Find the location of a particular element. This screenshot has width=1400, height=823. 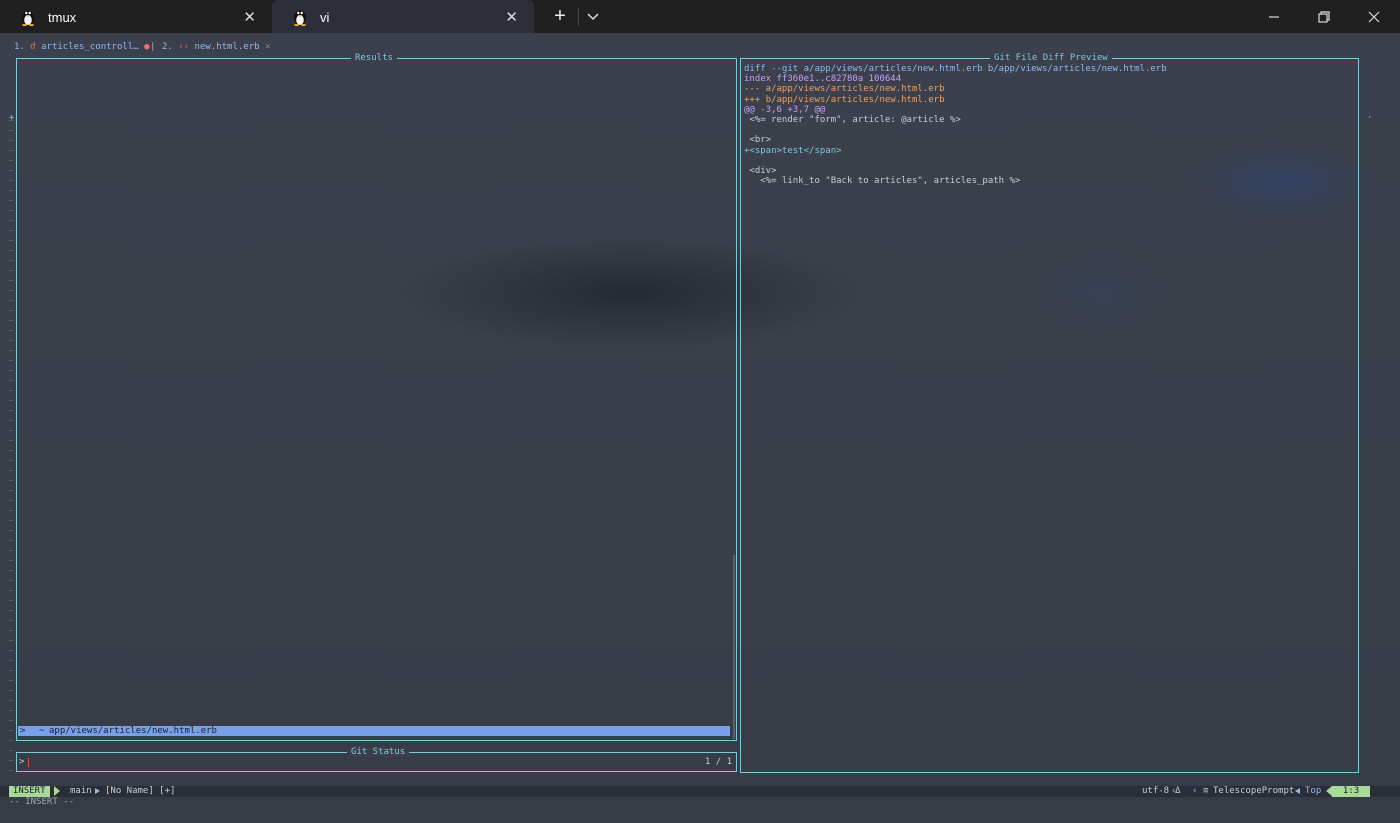

titlebar-divider is located at coordinates (578, 17).